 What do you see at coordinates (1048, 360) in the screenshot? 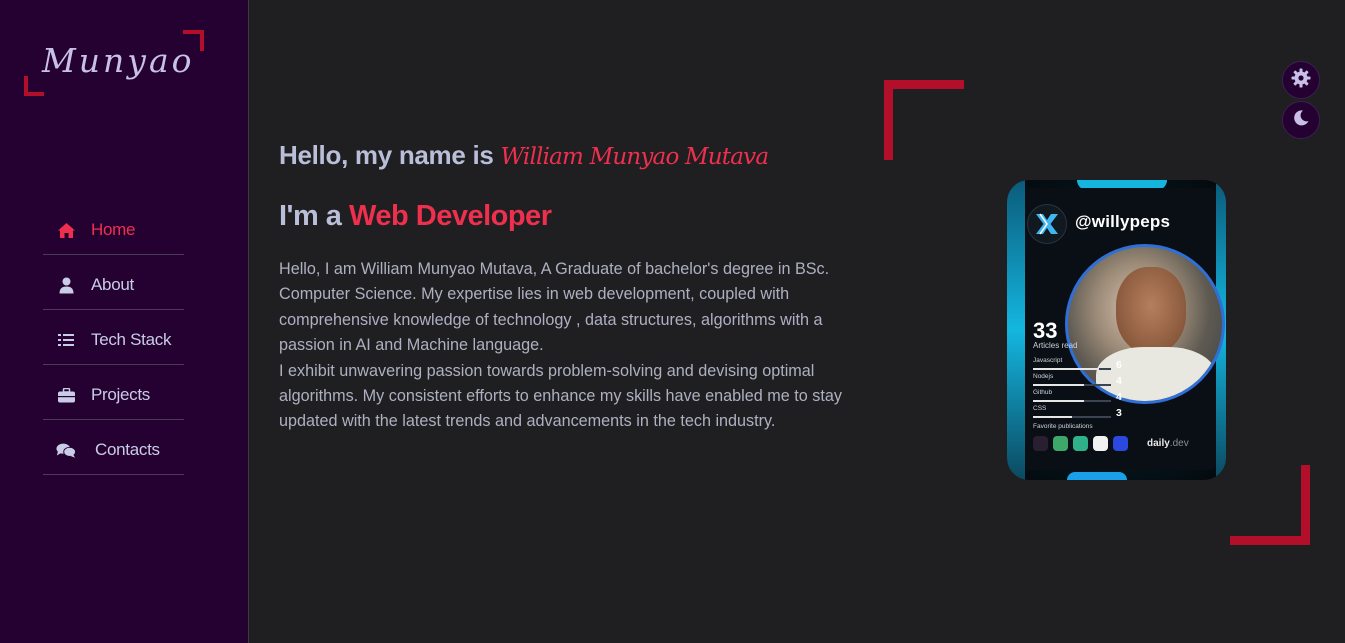
I see `stat-label: Javascript` at bounding box center [1048, 360].